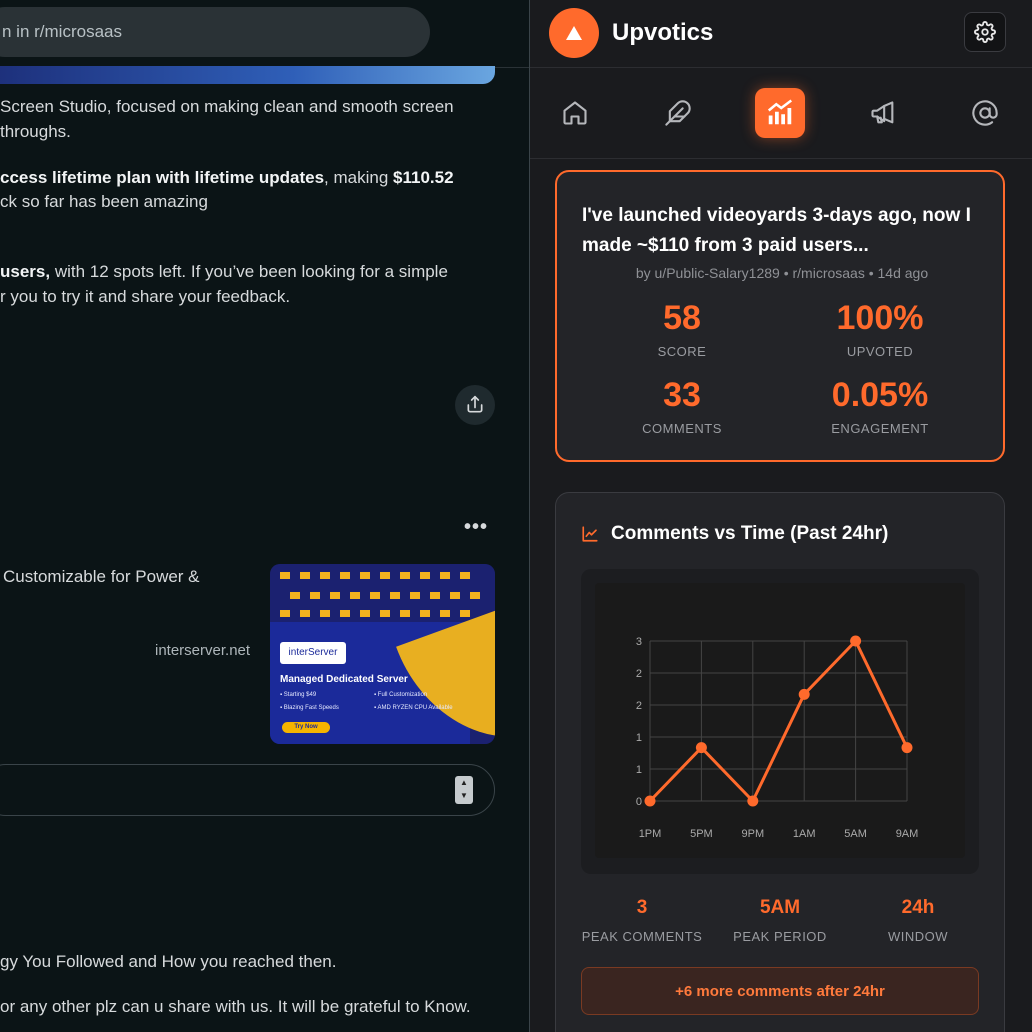 This screenshot has width=1032, height=1032. I want to click on stat-upvoted: 100% UPVOTED, so click(880, 328).